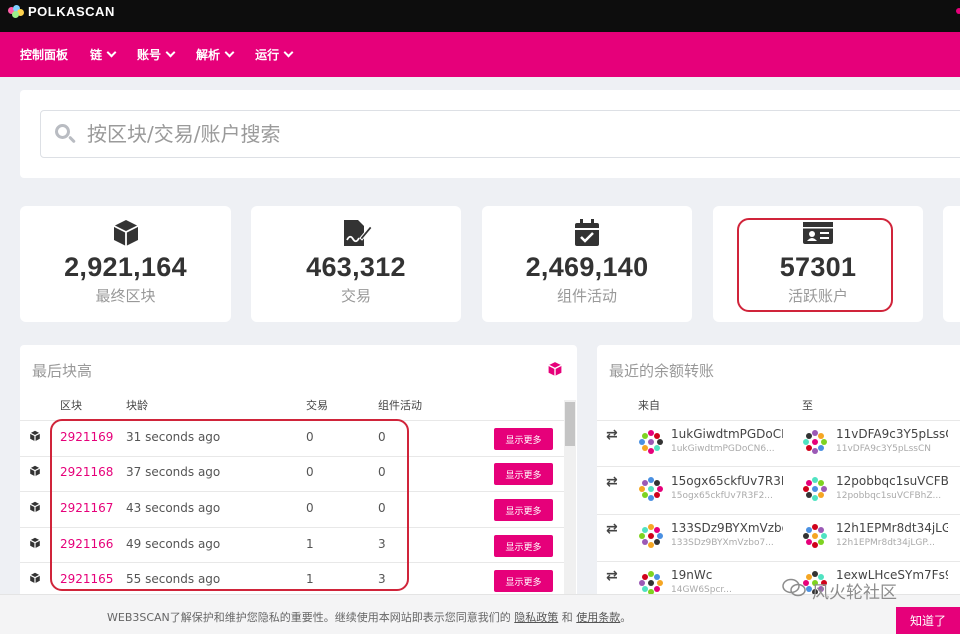 The height and width of the screenshot is (634, 960). Describe the element at coordinates (928, 620) in the screenshot. I see `accept-cookie-button: 知道了` at that location.